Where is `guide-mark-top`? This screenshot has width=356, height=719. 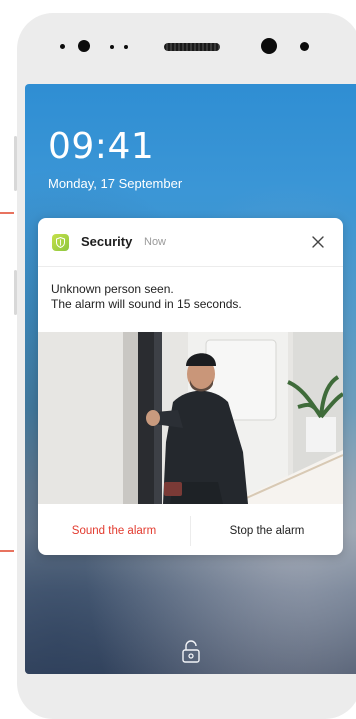
guide-mark-top is located at coordinates (7, 213).